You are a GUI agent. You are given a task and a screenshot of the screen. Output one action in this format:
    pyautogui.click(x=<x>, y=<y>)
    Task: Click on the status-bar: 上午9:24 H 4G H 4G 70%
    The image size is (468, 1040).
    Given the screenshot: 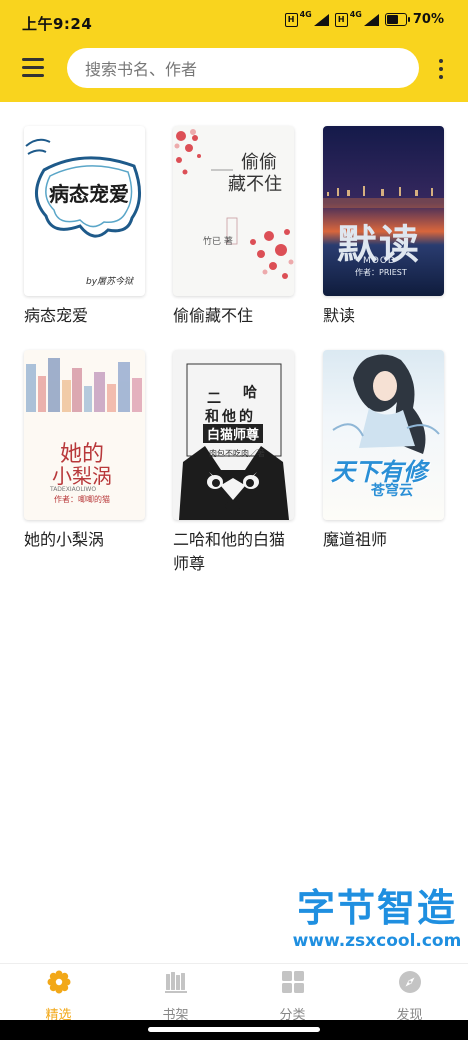 What is the action you would take?
    pyautogui.click(x=234, y=22)
    